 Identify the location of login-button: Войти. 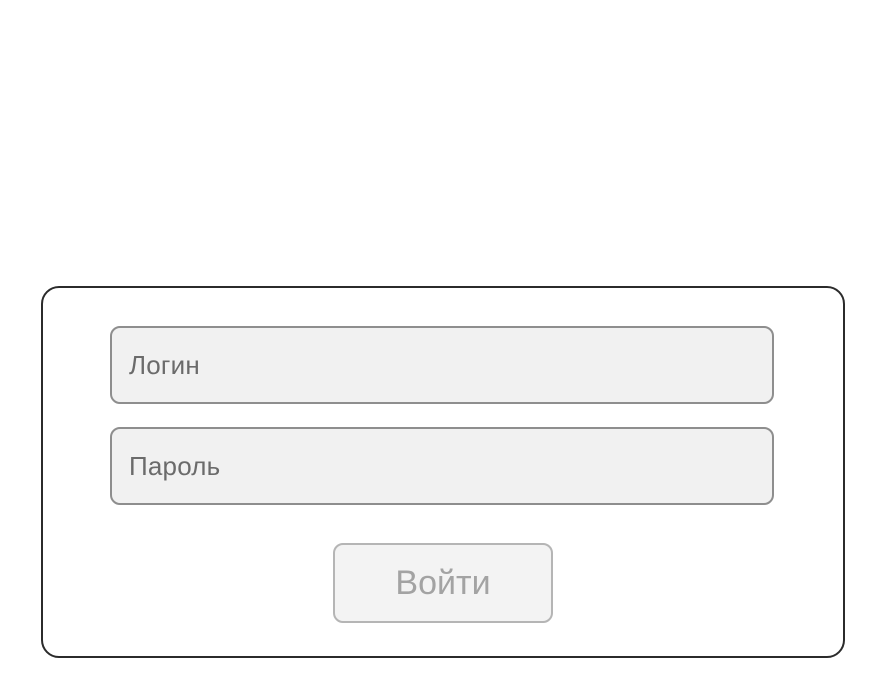
(443, 583).